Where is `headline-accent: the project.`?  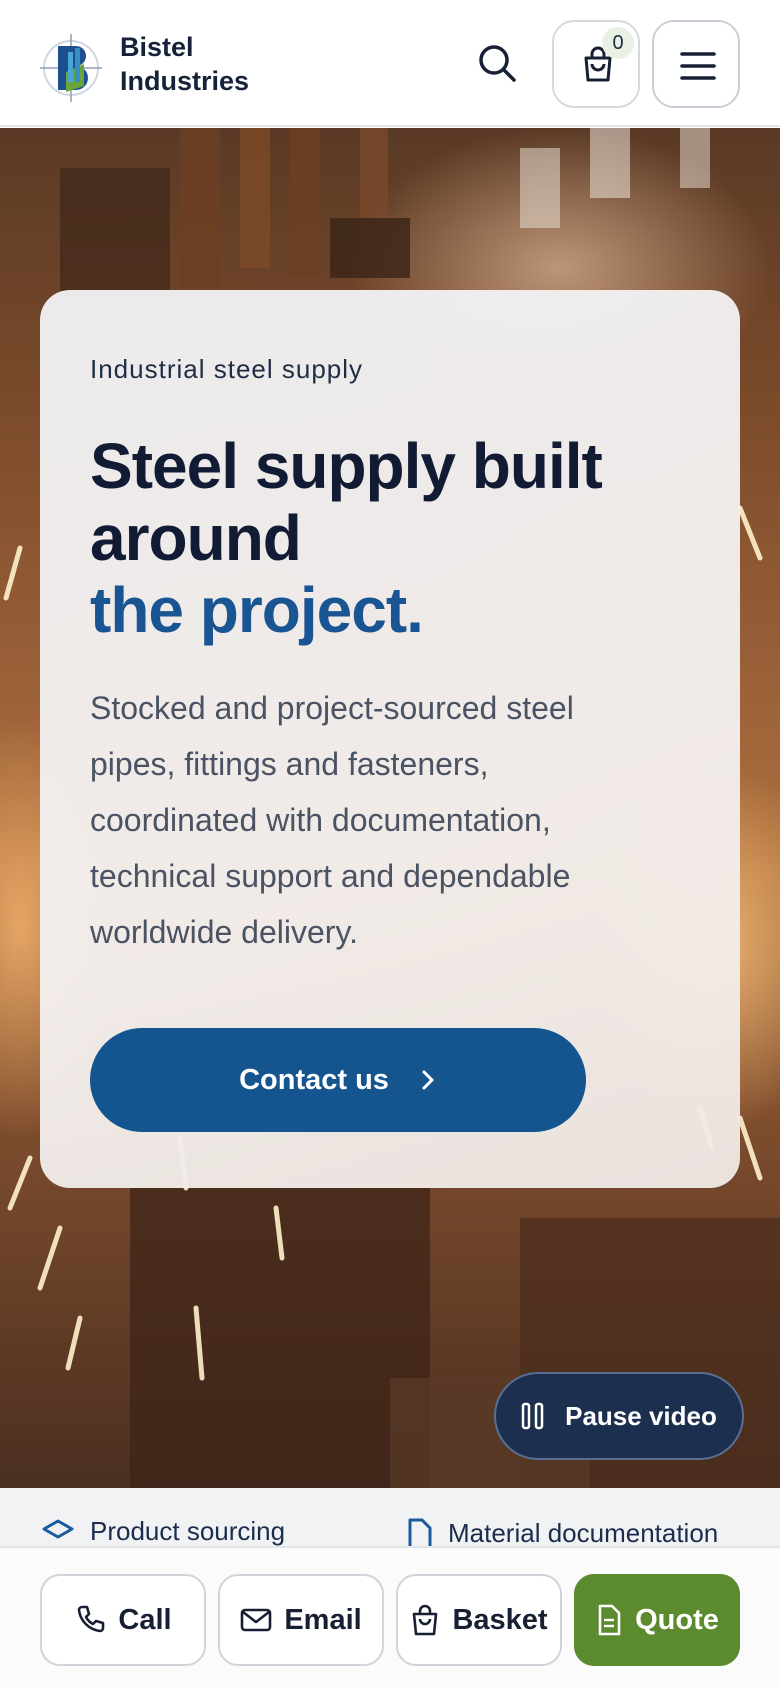 headline-accent: the project. is located at coordinates (257, 610).